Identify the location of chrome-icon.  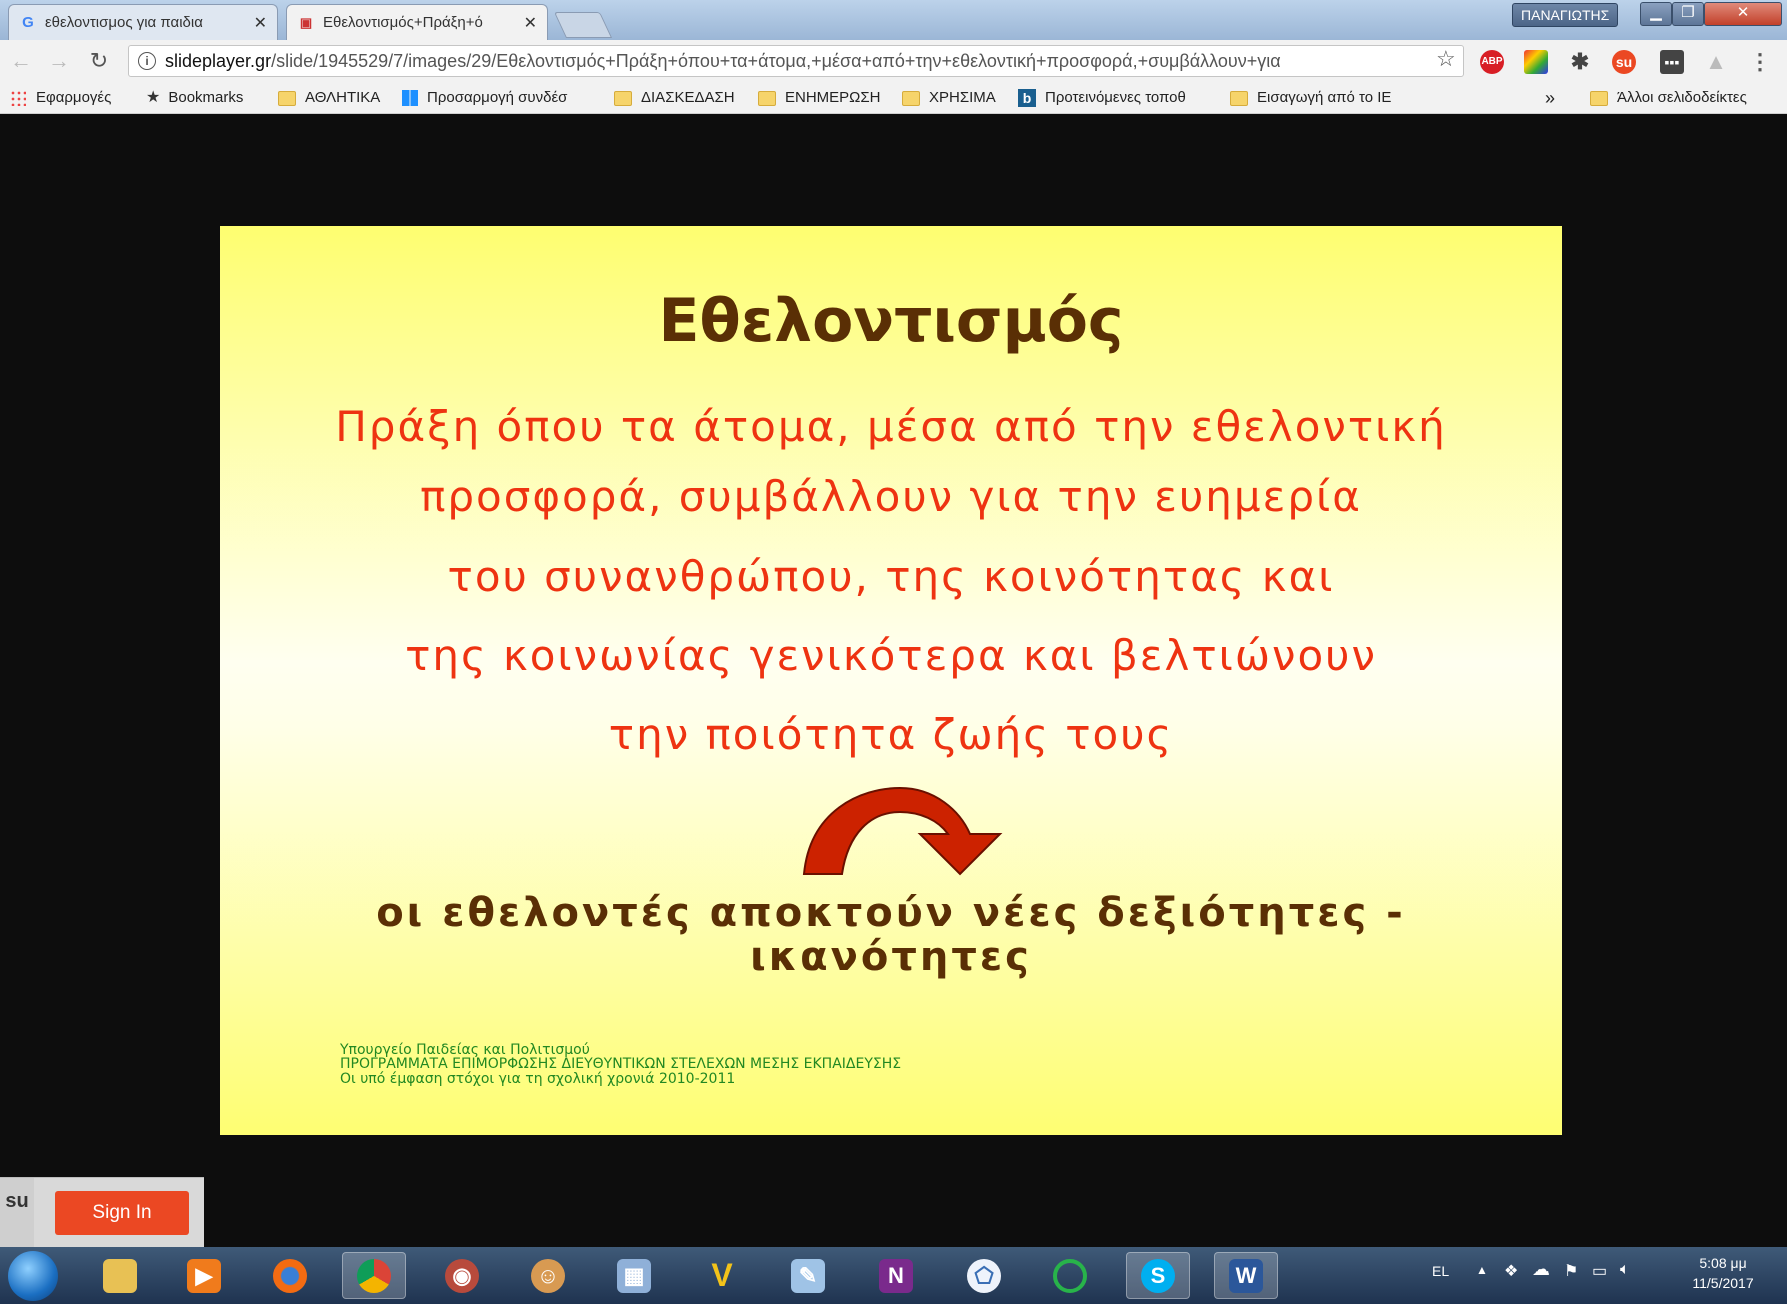
(374, 1275).